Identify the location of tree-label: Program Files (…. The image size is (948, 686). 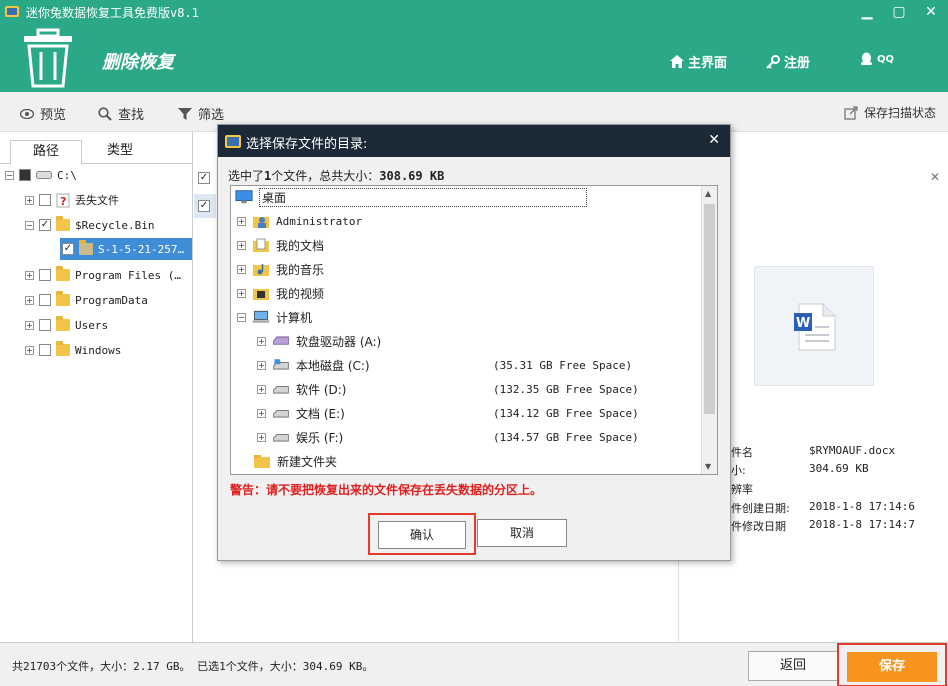
(128, 275).